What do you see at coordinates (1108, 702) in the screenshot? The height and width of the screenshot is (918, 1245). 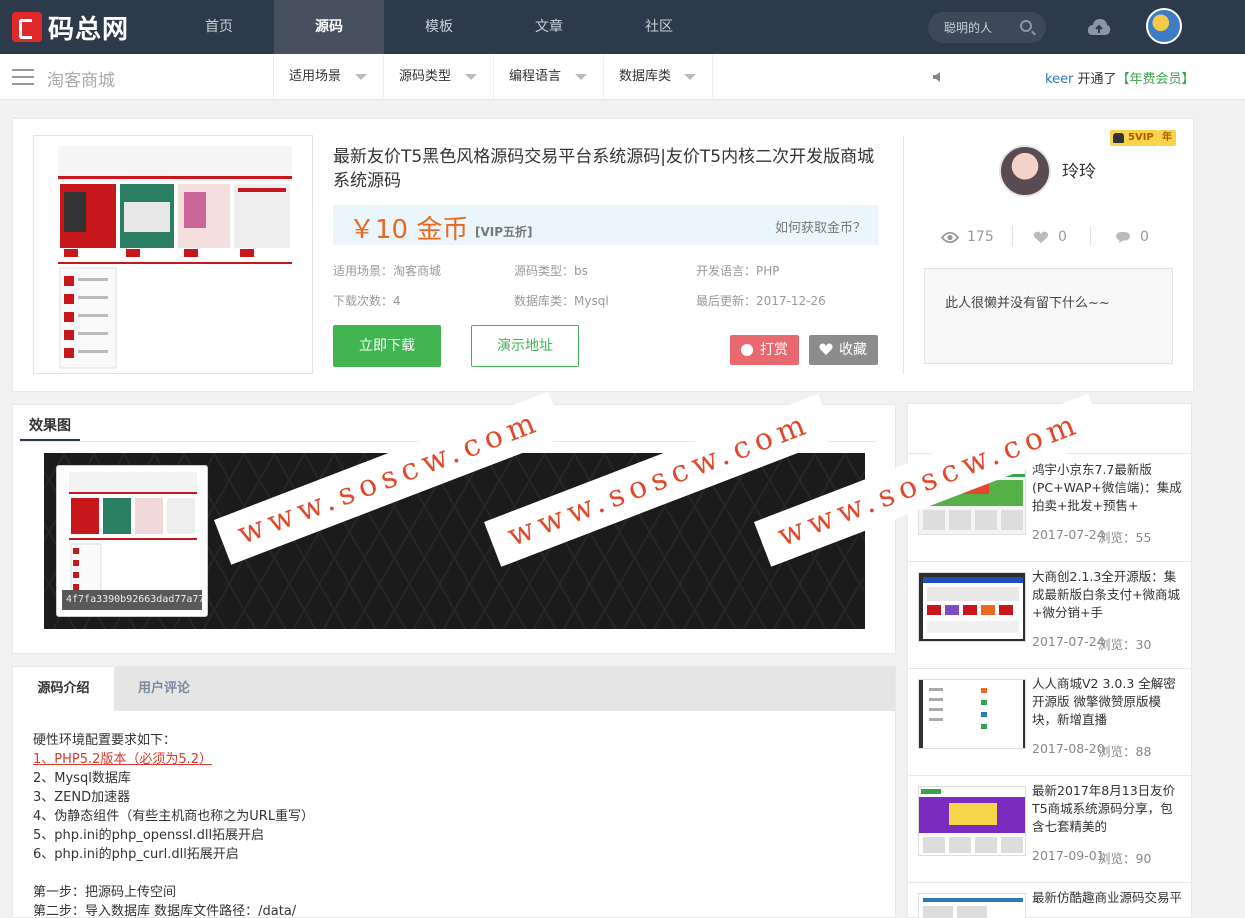 I see `related-title: 人人商城V2 3.0.3 全解密开源版 微擎微赞原版模块，新增直播` at bounding box center [1108, 702].